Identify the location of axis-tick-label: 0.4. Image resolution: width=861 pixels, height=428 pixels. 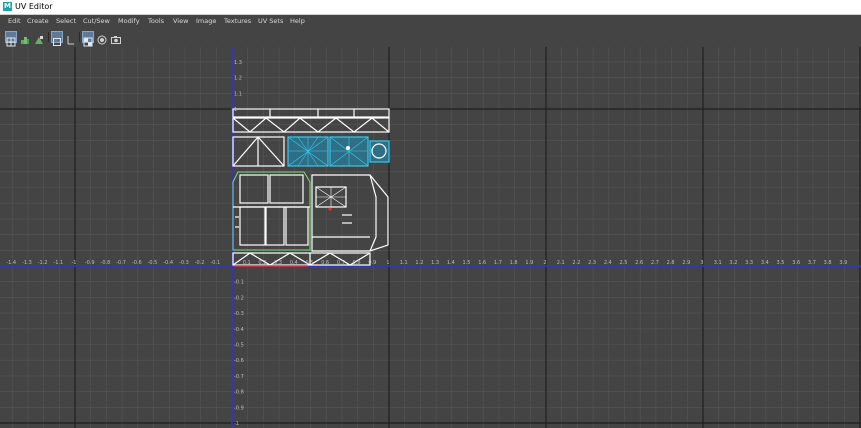
(294, 263).